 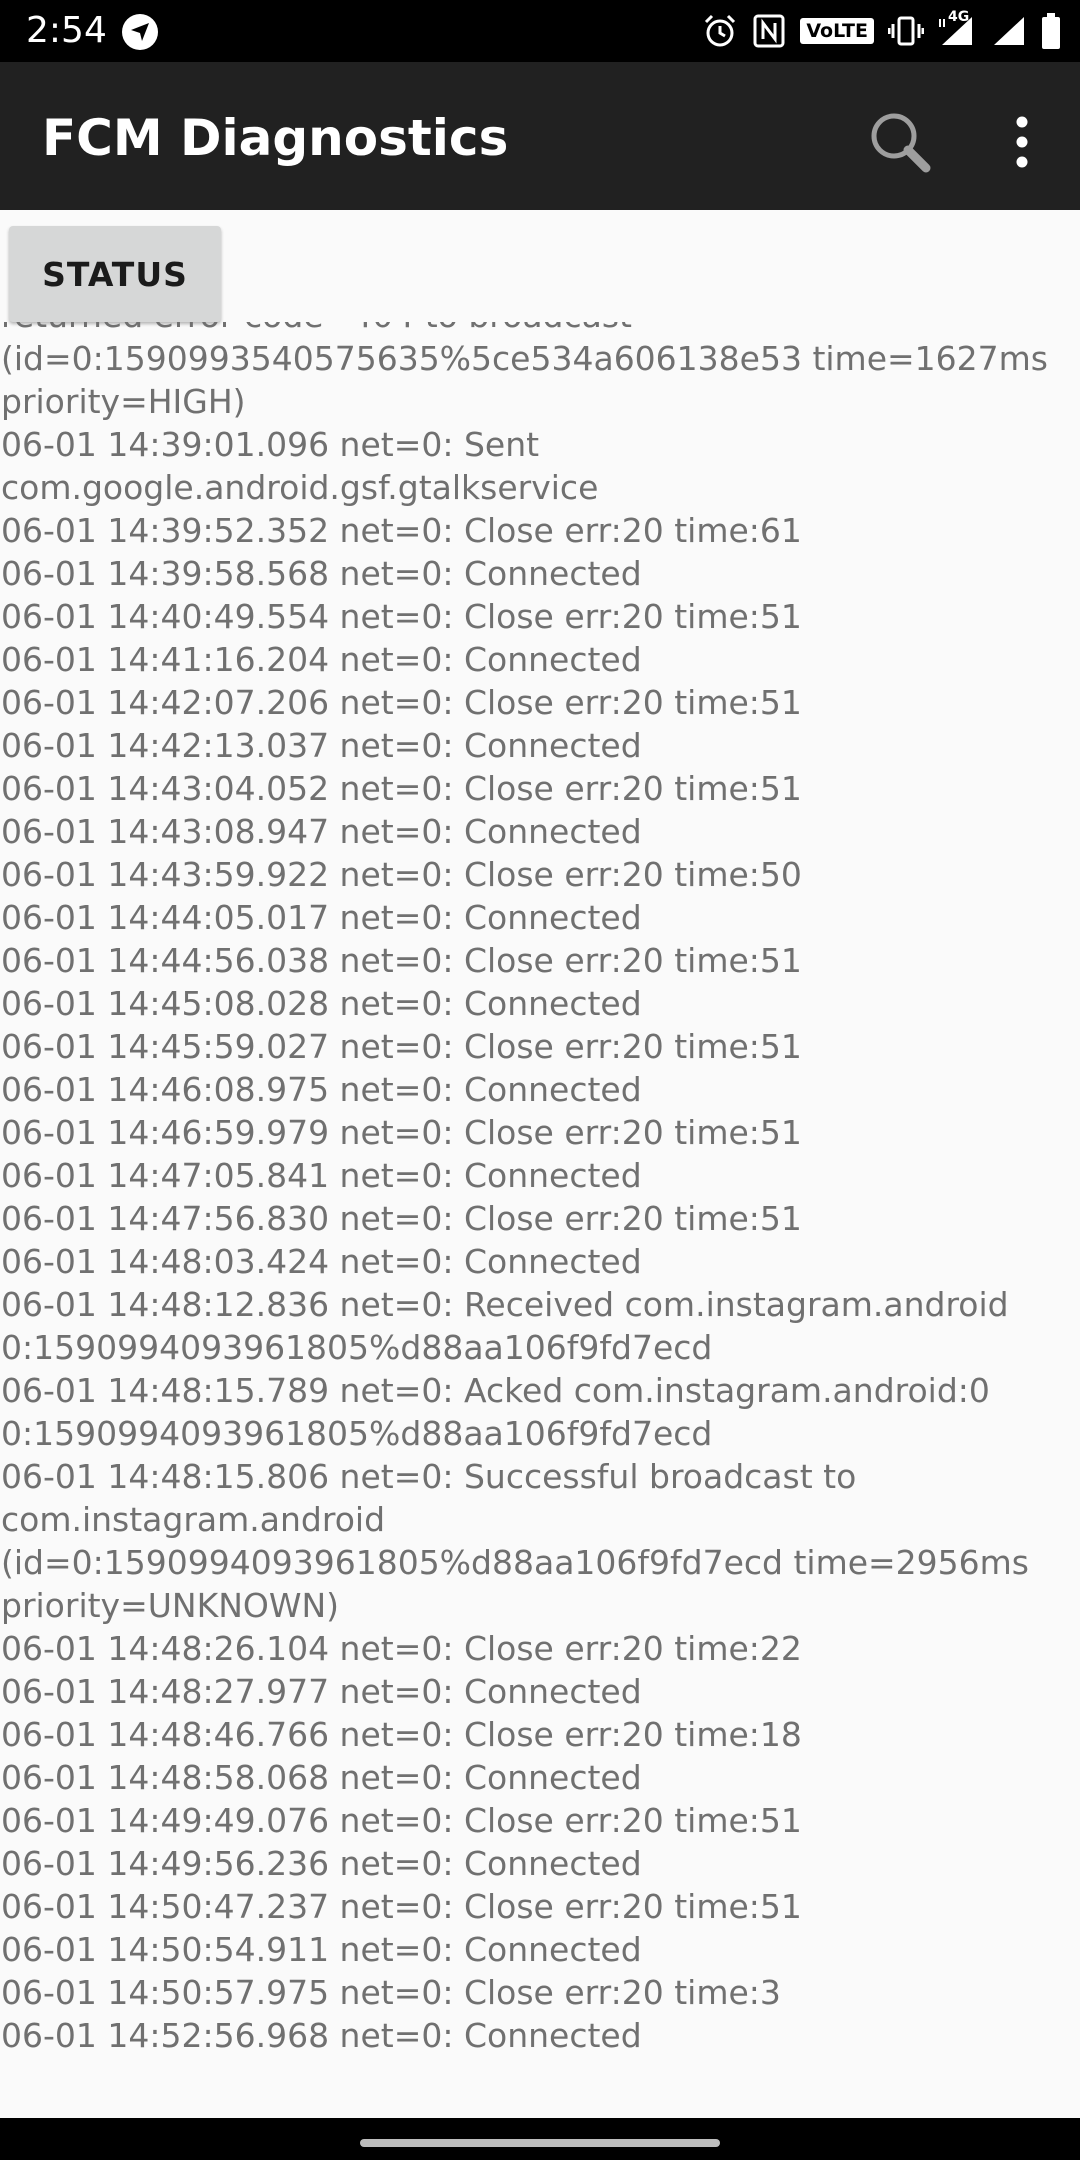 I want to click on status-icons: VoLTE 4G, so click(x=882, y=31).